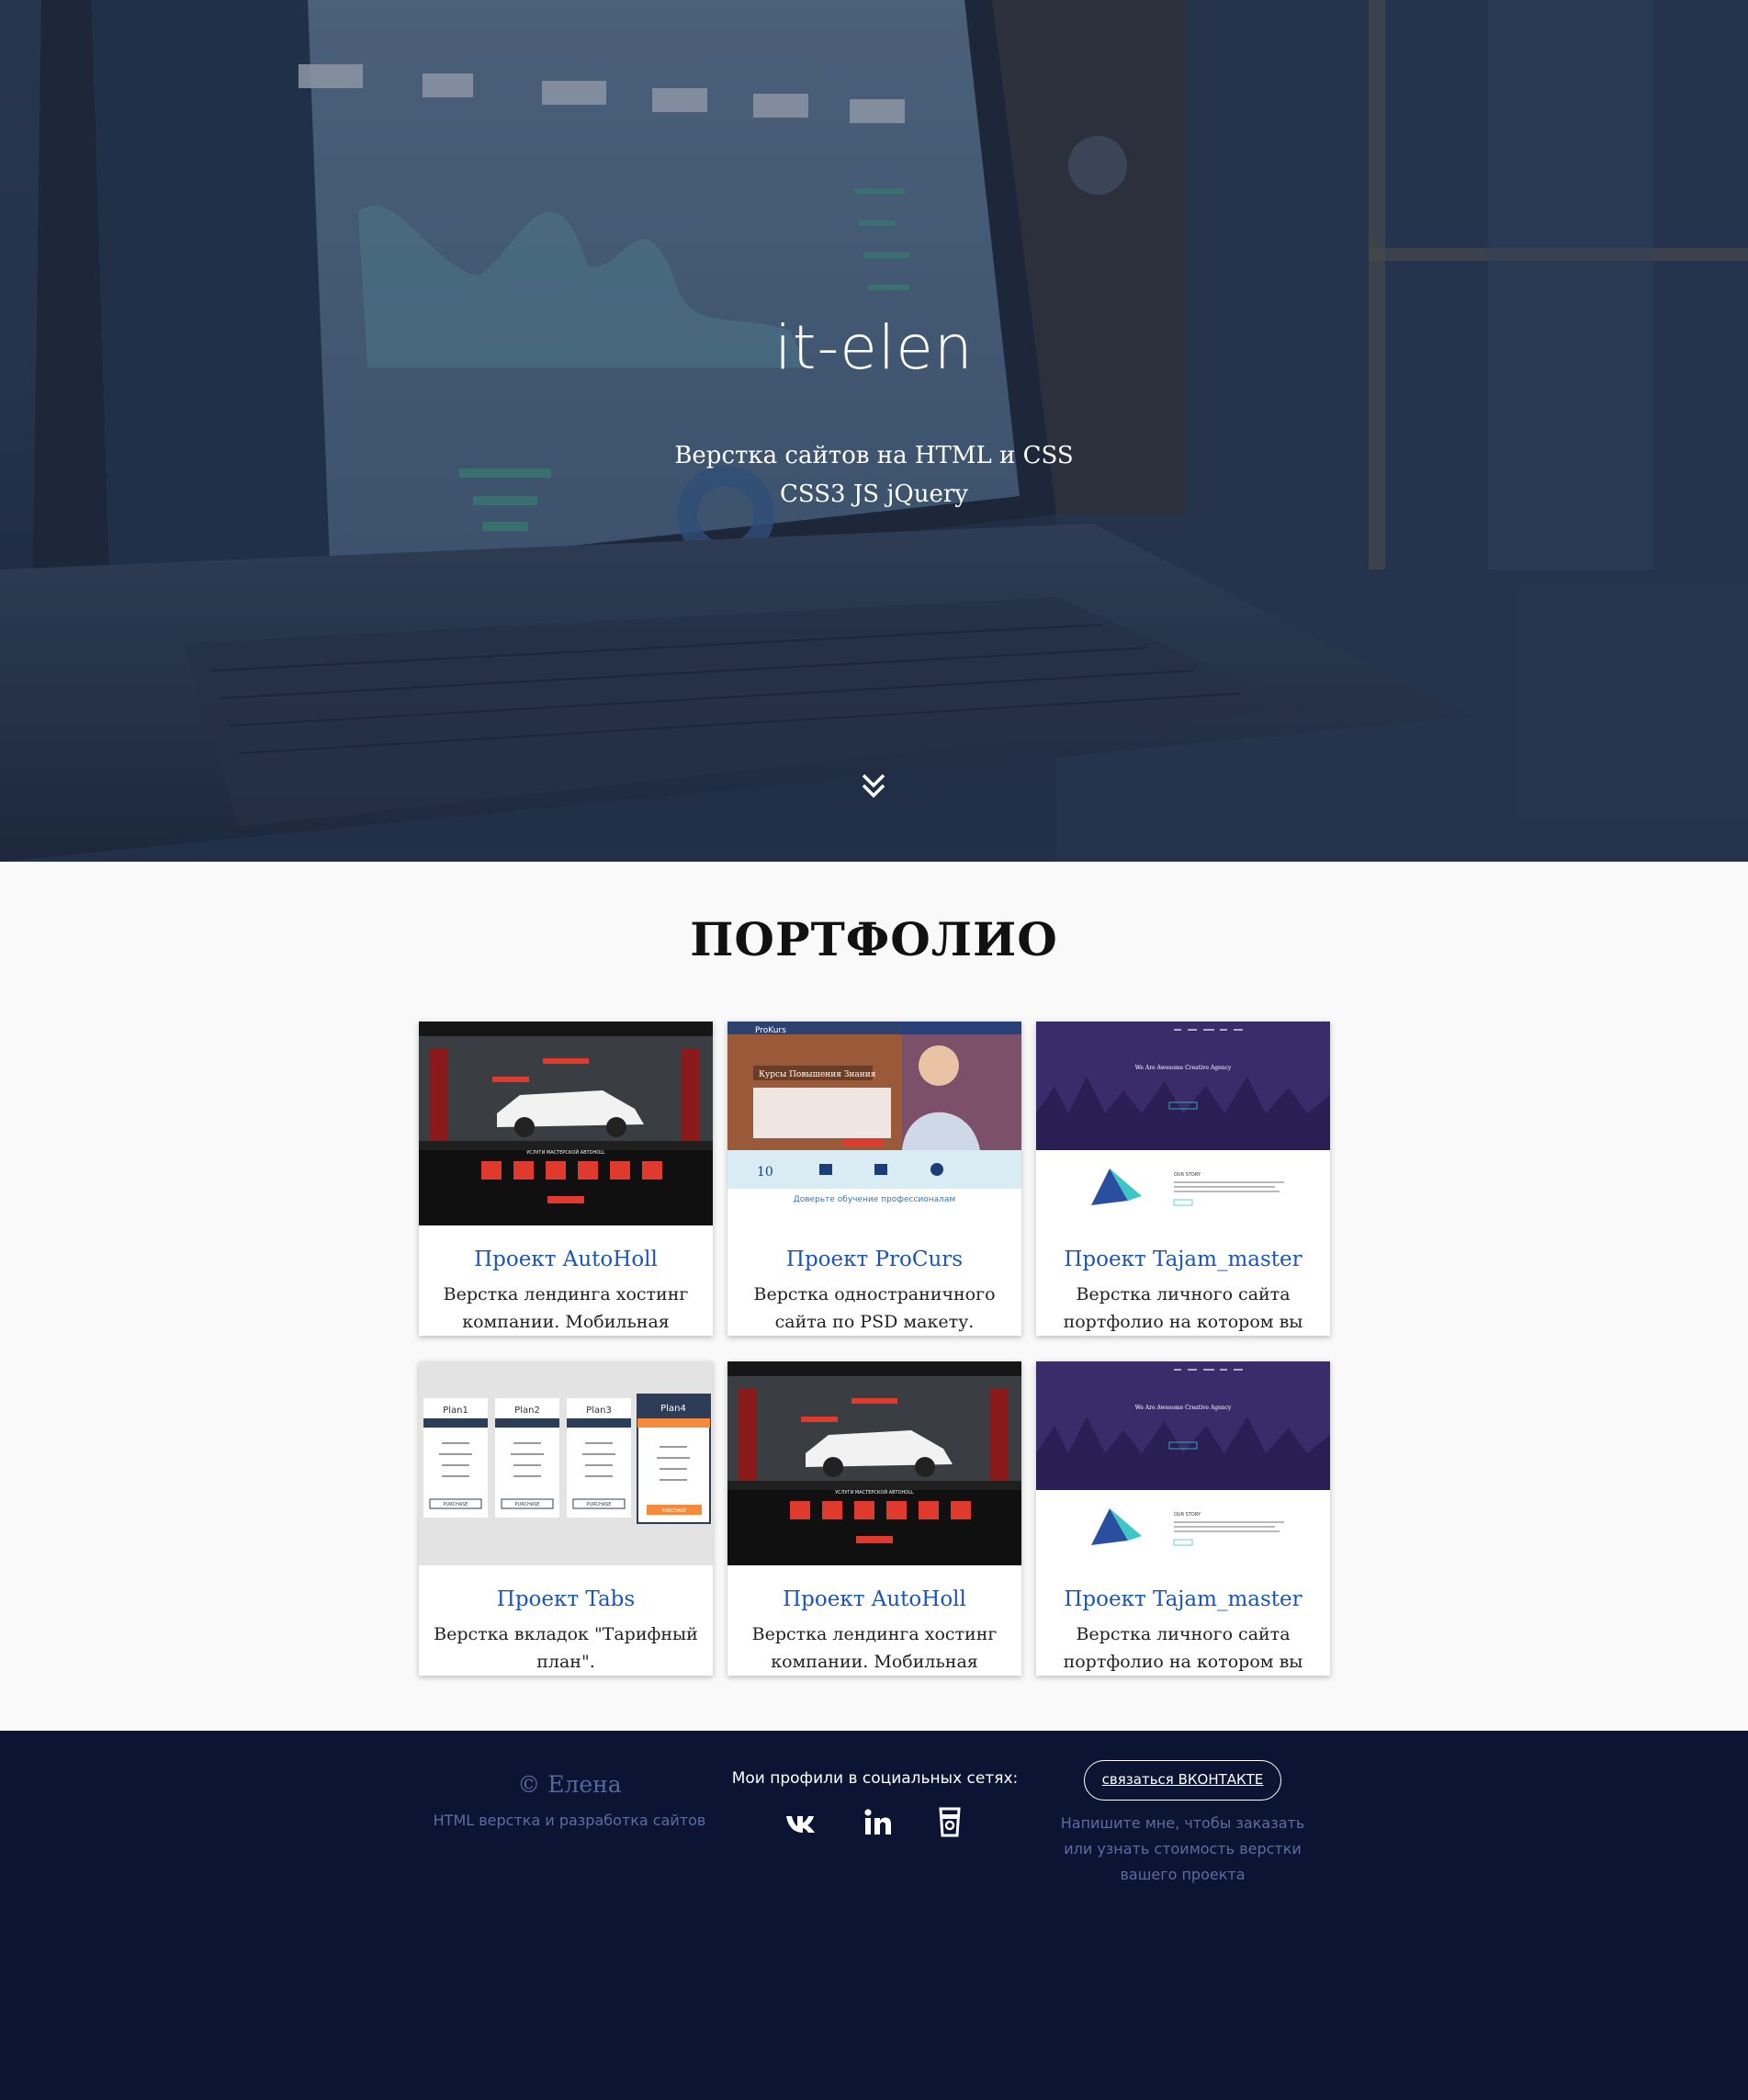 This screenshot has width=1748, height=2100. I want to click on portfolio-title: ПОРТФОЛИО, so click(874, 939).